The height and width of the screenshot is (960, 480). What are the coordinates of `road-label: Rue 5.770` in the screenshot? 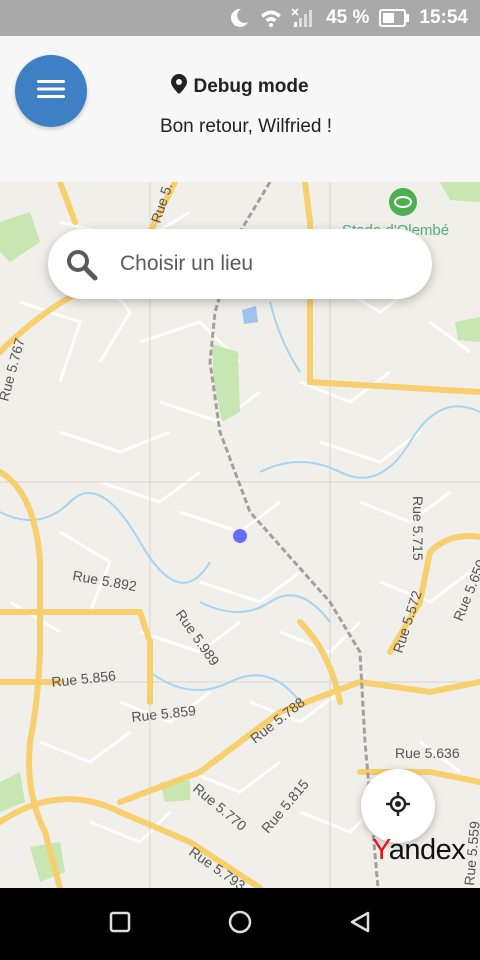 It's located at (220, 807).